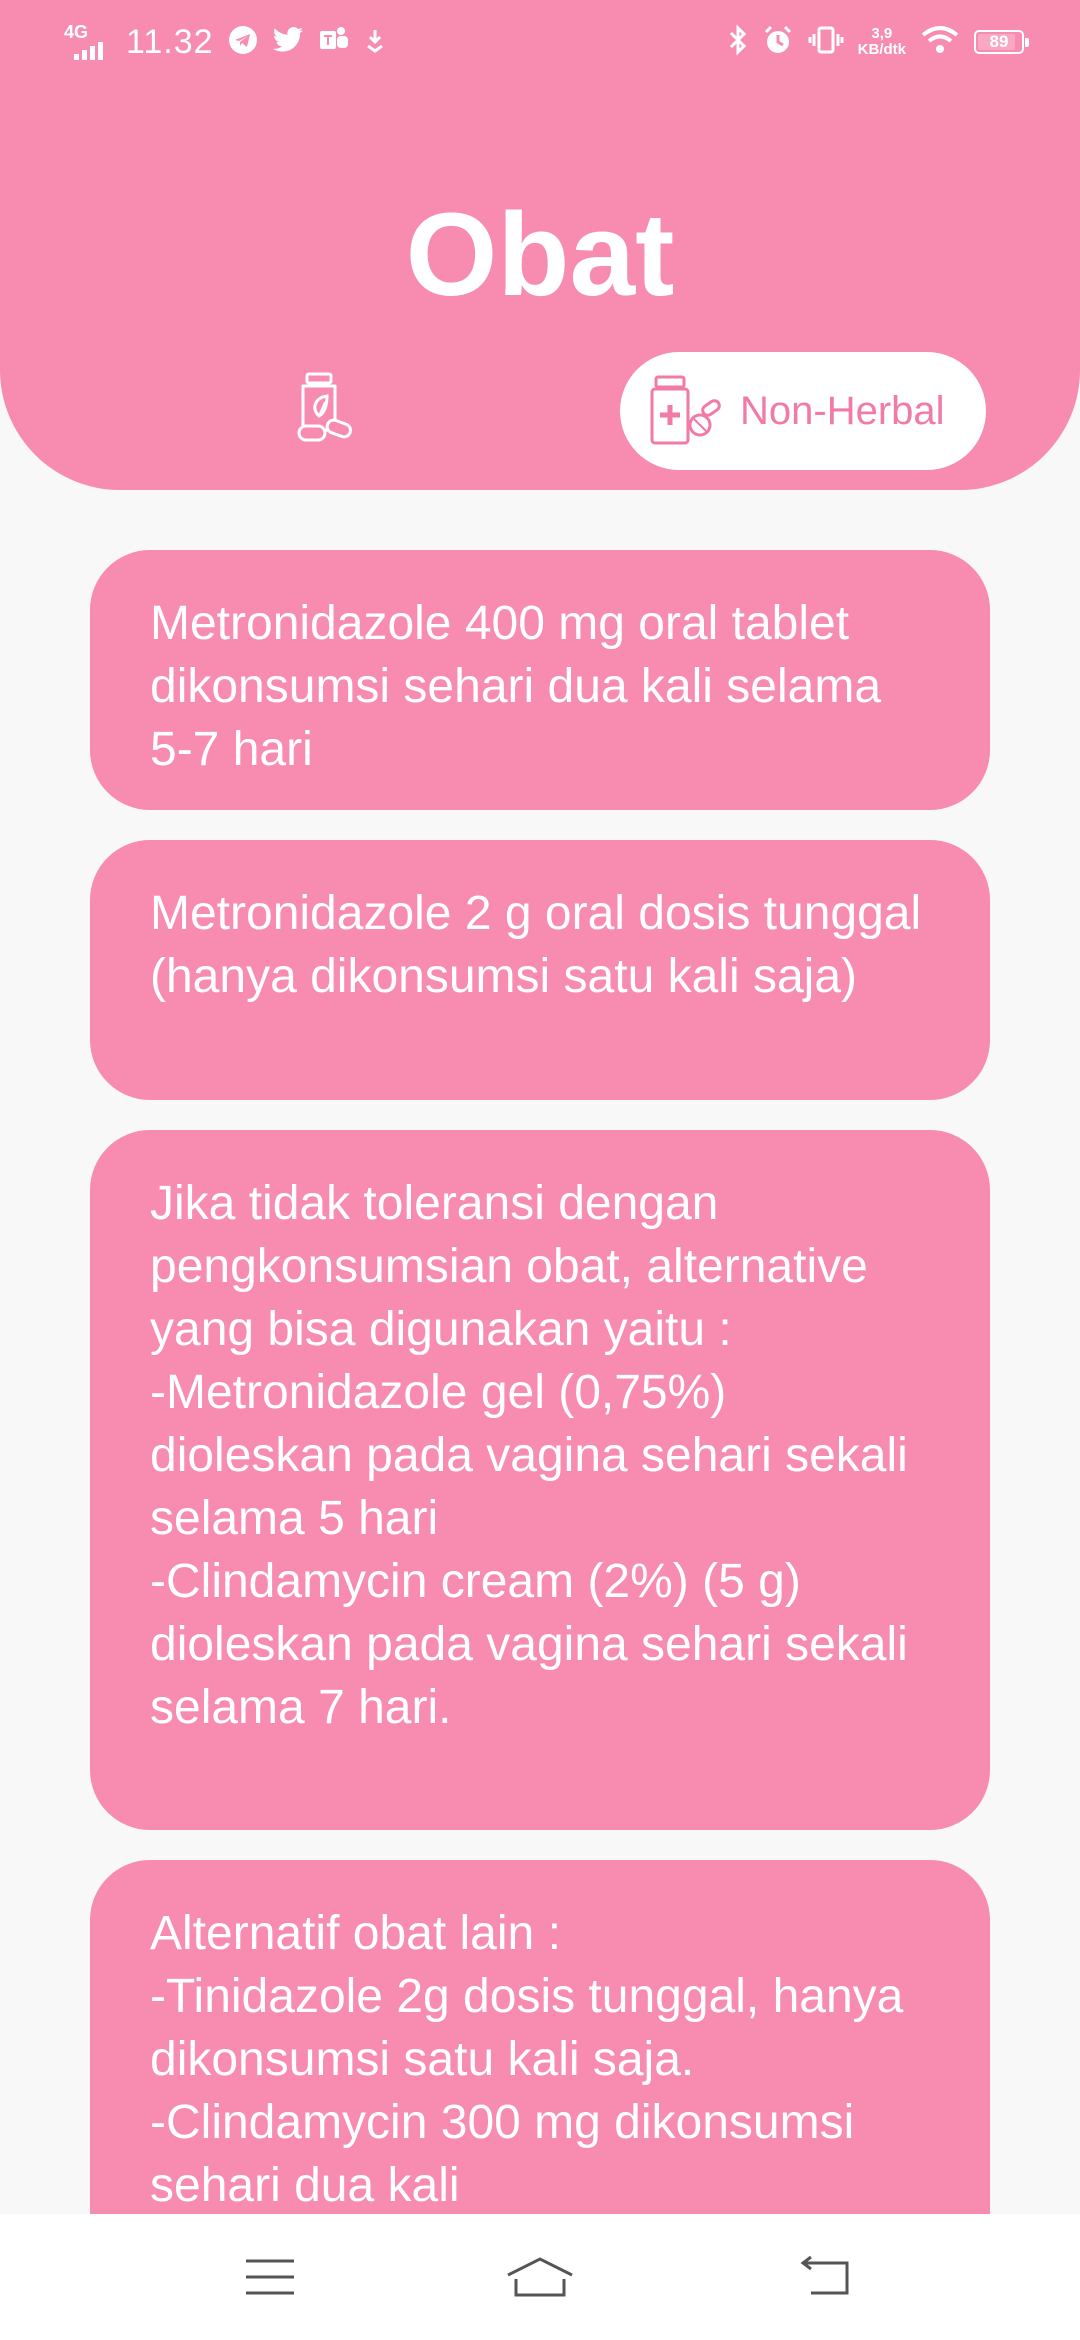 Image resolution: width=1080 pixels, height=2340 pixels. Describe the element at coordinates (940, 42) in the screenshot. I see `wifi-icon` at that location.